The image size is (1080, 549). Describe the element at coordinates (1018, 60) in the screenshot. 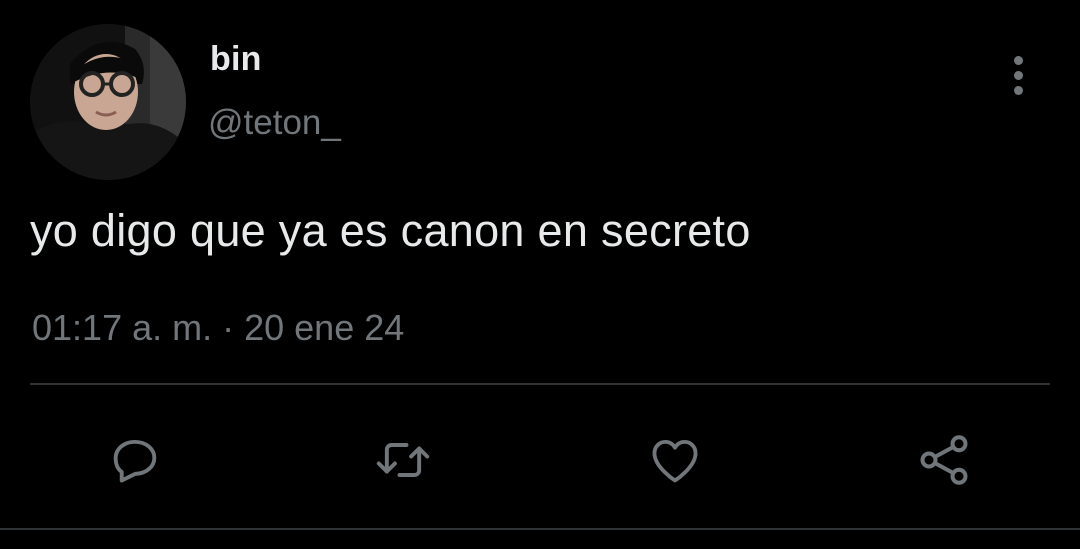

I see `more-vertical-icon` at that location.